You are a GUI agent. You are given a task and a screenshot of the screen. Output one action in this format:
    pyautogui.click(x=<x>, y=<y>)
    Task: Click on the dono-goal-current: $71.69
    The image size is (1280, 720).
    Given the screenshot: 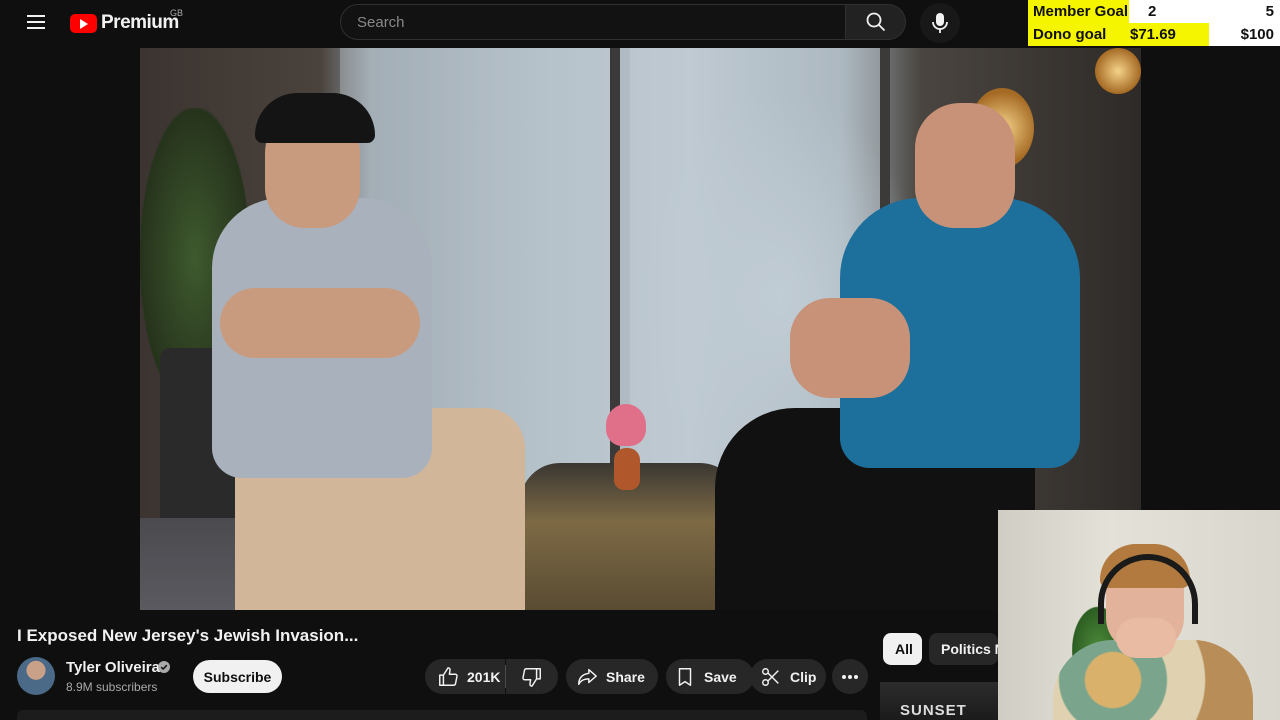 What is the action you would take?
    pyautogui.click(x=1153, y=34)
    